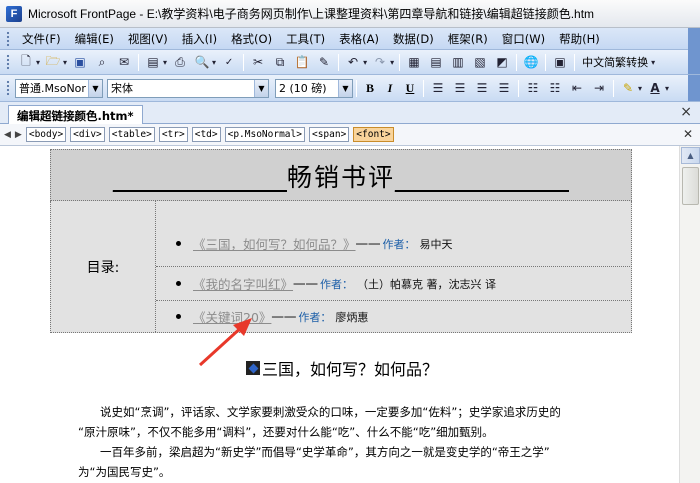  What do you see at coordinates (688, 134) in the screenshot?
I see `close-icon: ✕` at bounding box center [688, 134].